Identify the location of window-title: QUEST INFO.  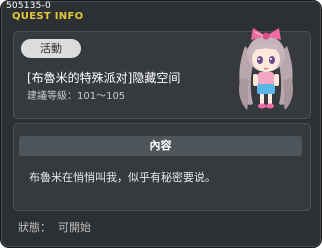
(48, 16).